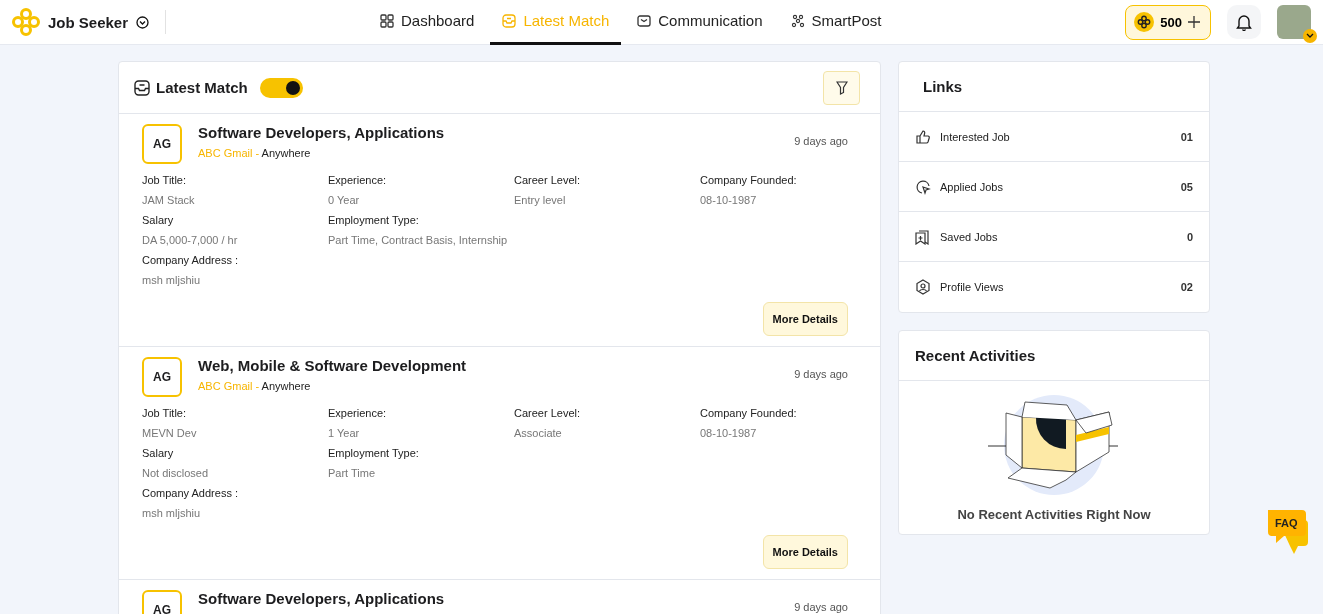 The width and height of the screenshot is (1323, 614). Describe the element at coordinates (972, 287) in the screenshot. I see `link-label: Profile Views` at that location.